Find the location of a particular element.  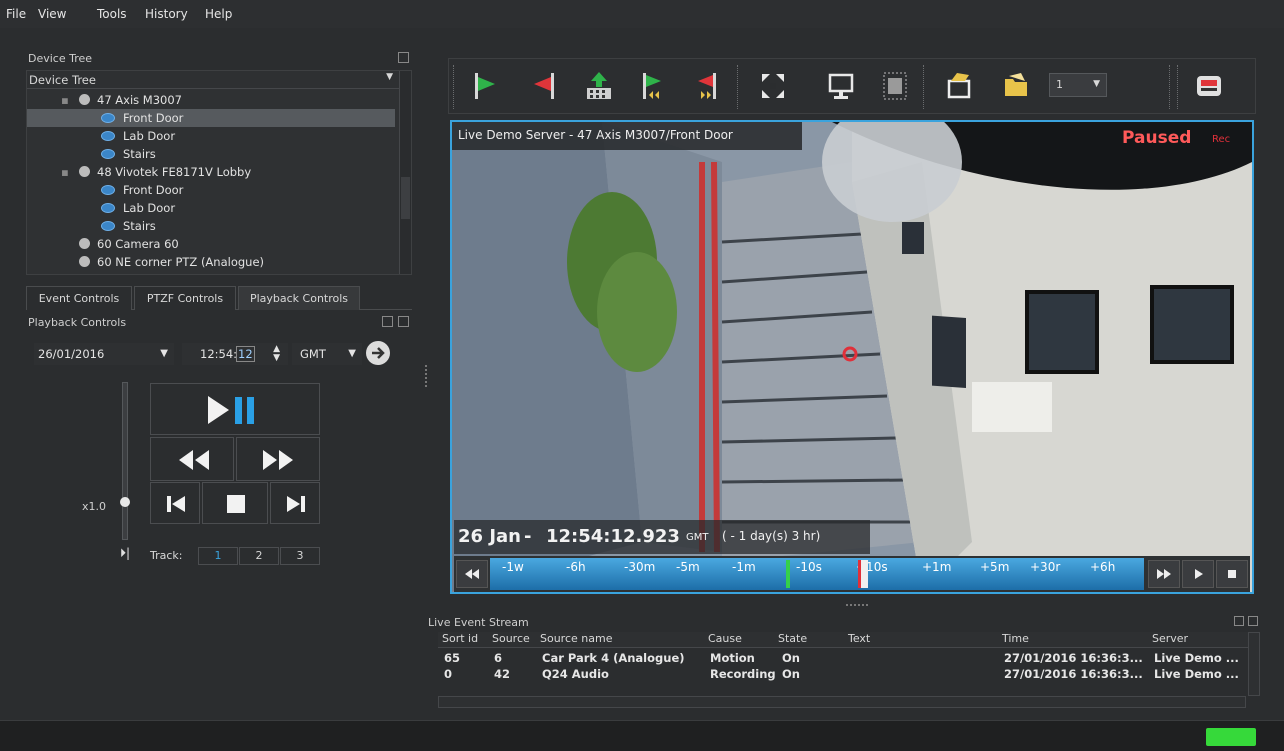

track-3-button: 3 is located at coordinates (300, 556).